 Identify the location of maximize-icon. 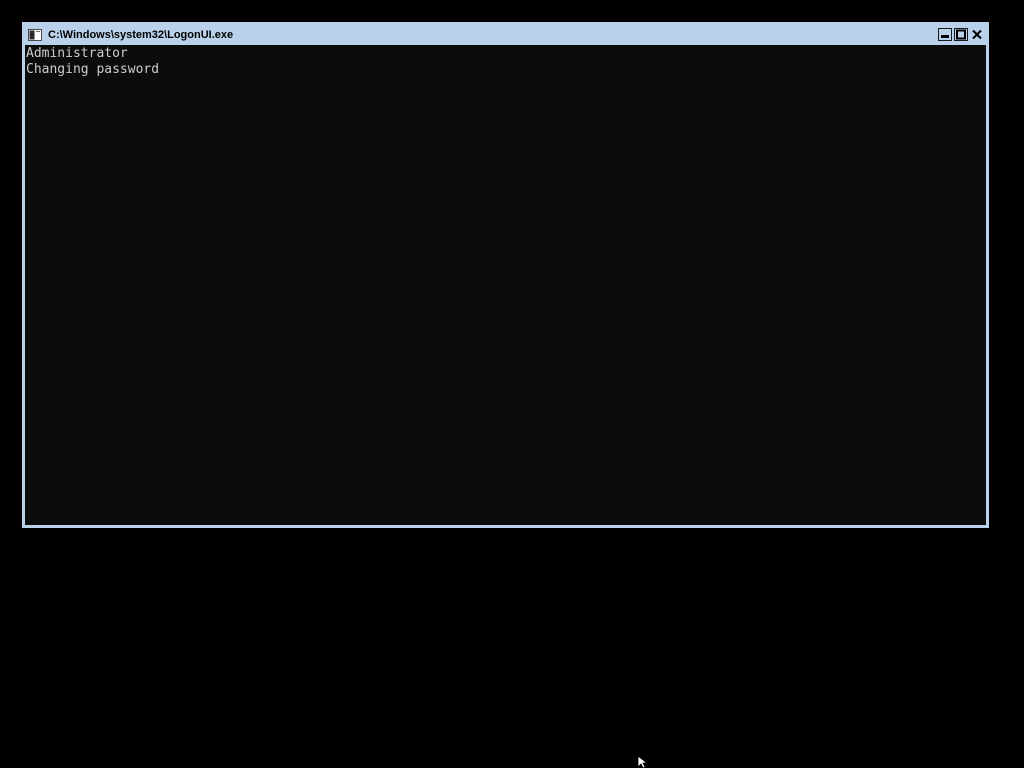
(961, 34).